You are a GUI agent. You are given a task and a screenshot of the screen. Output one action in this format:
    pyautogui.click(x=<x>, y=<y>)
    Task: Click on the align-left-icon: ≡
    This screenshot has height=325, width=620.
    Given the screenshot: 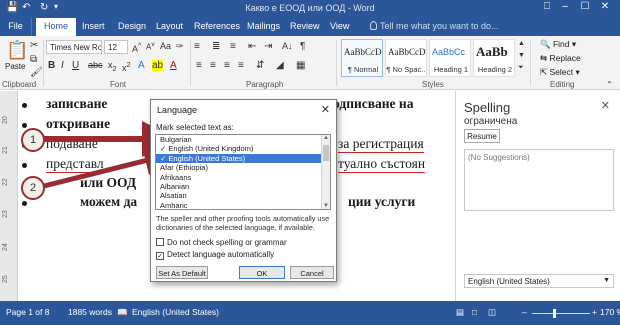 What is the action you would take?
    pyautogui.click(x=199, y=65)
    